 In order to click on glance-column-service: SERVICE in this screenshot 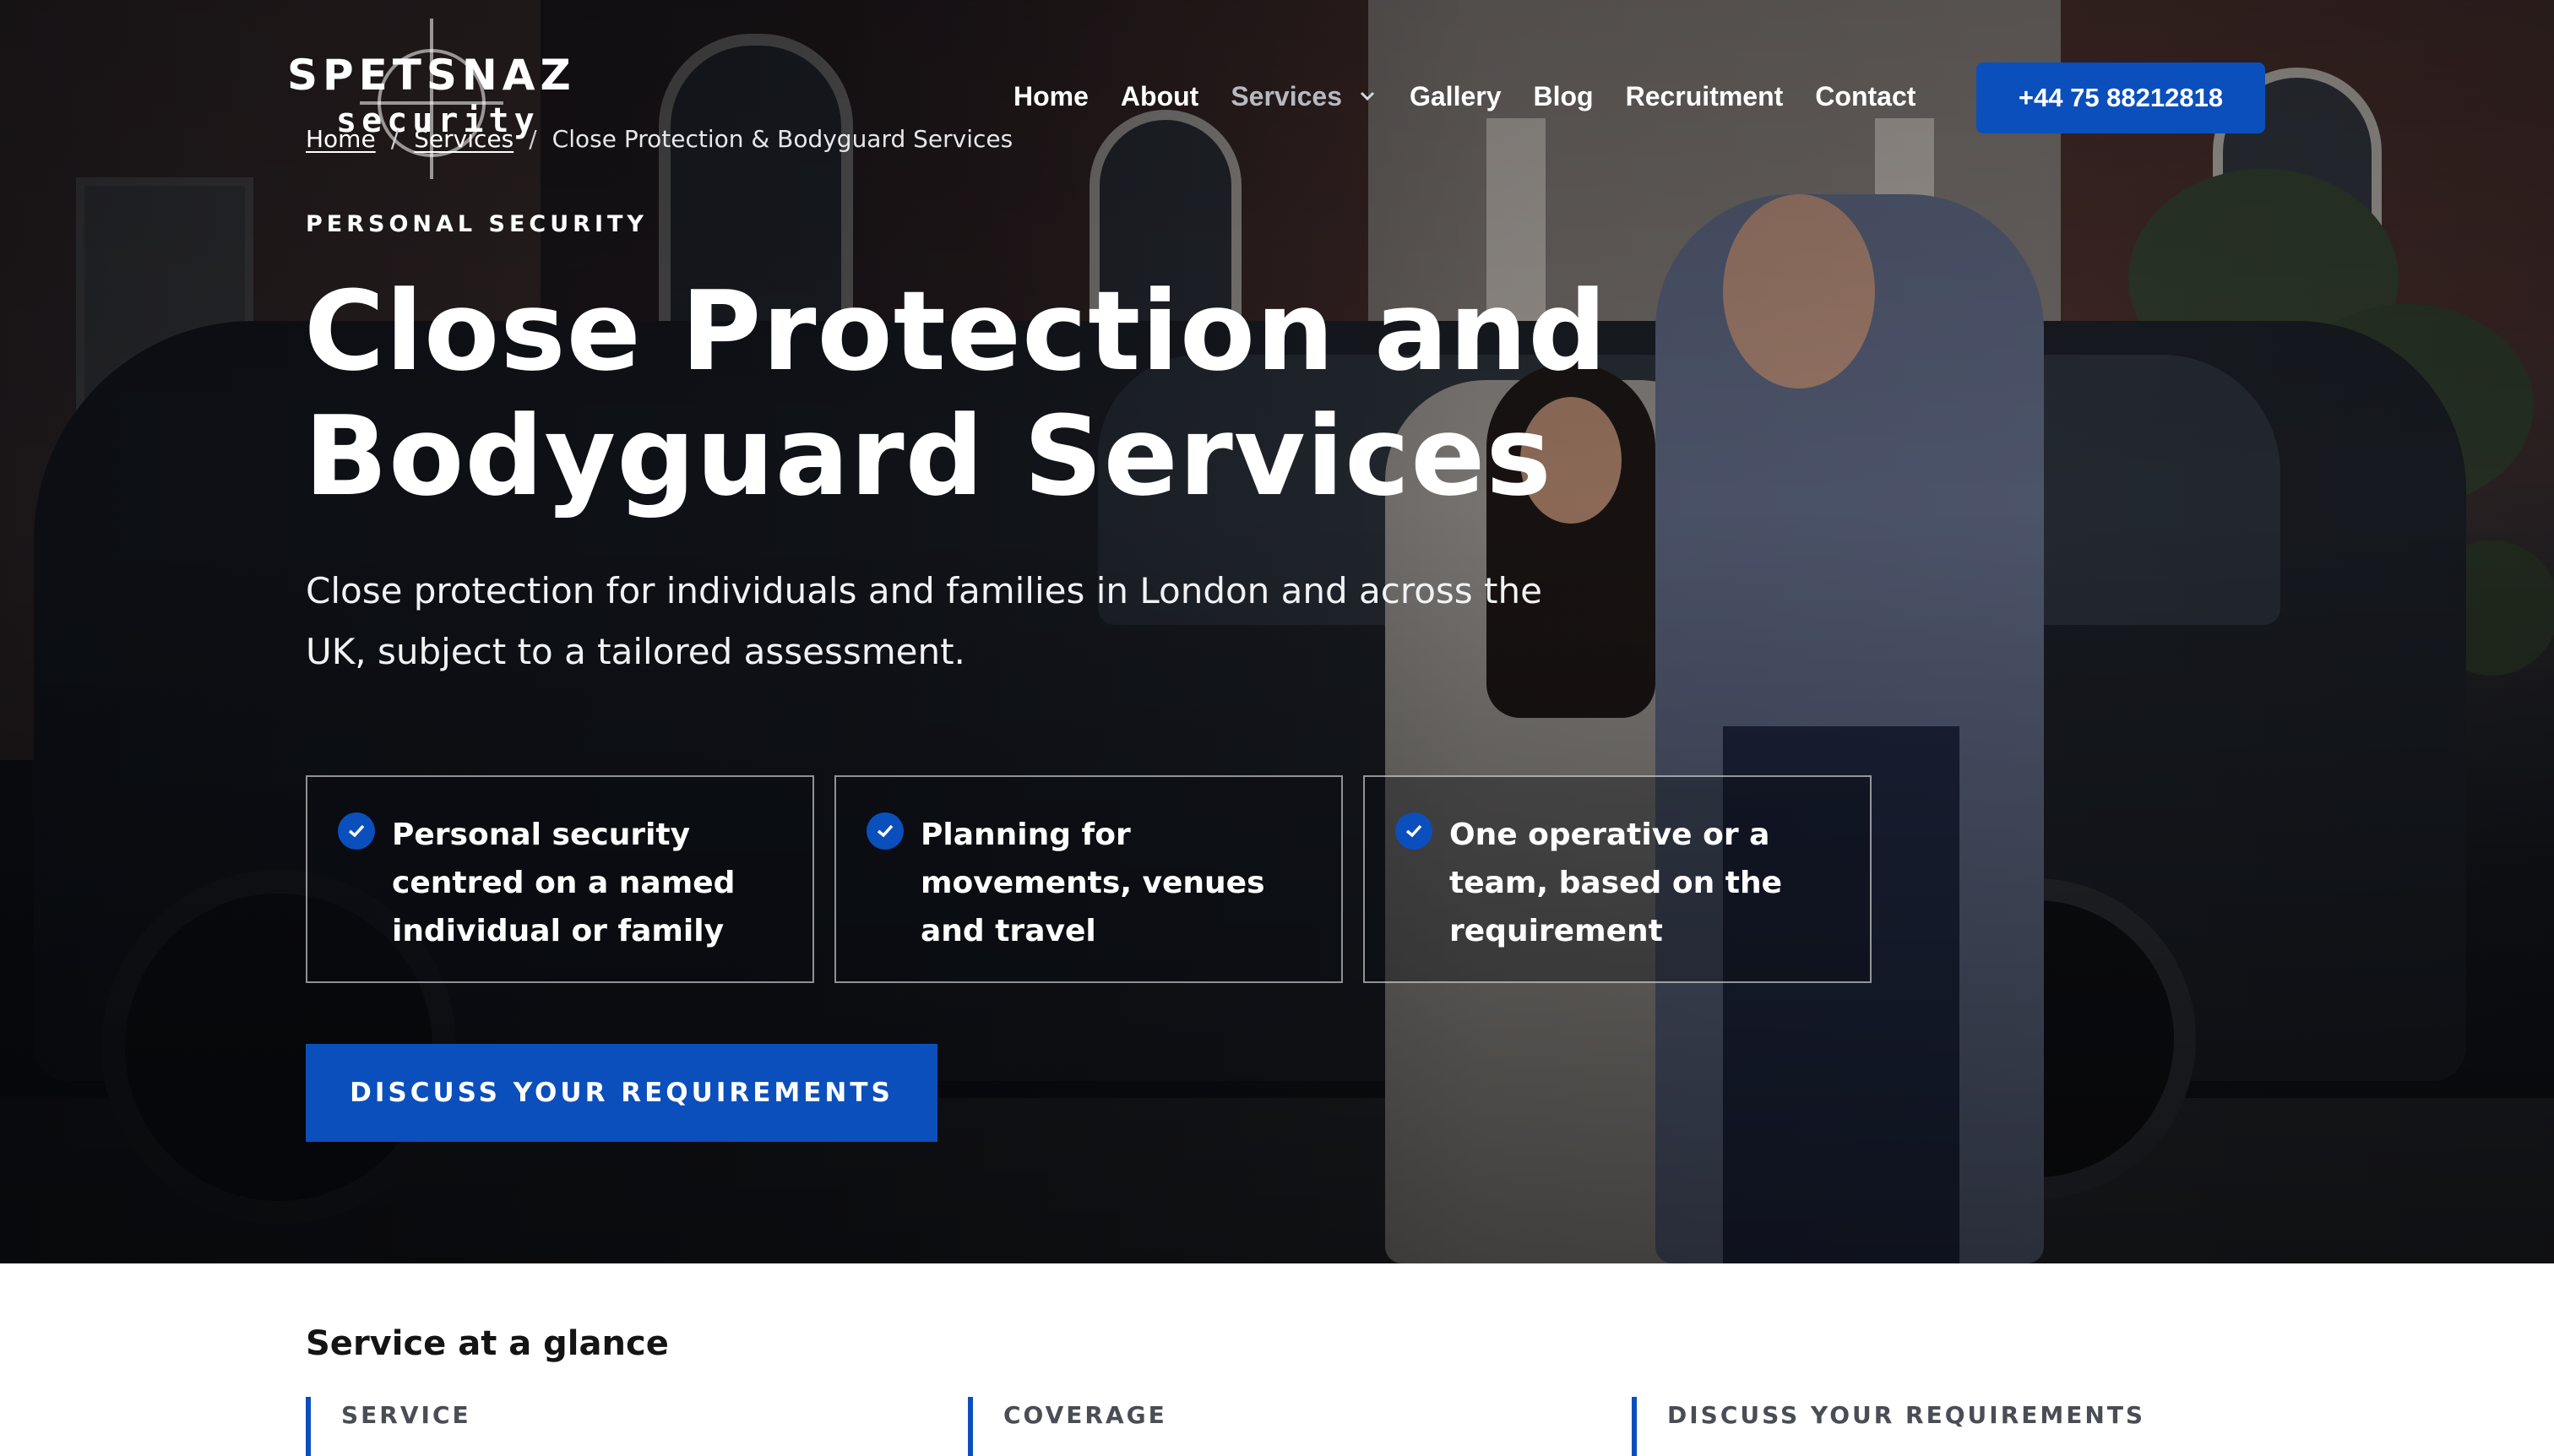, I will do `click(388, 1427)`.